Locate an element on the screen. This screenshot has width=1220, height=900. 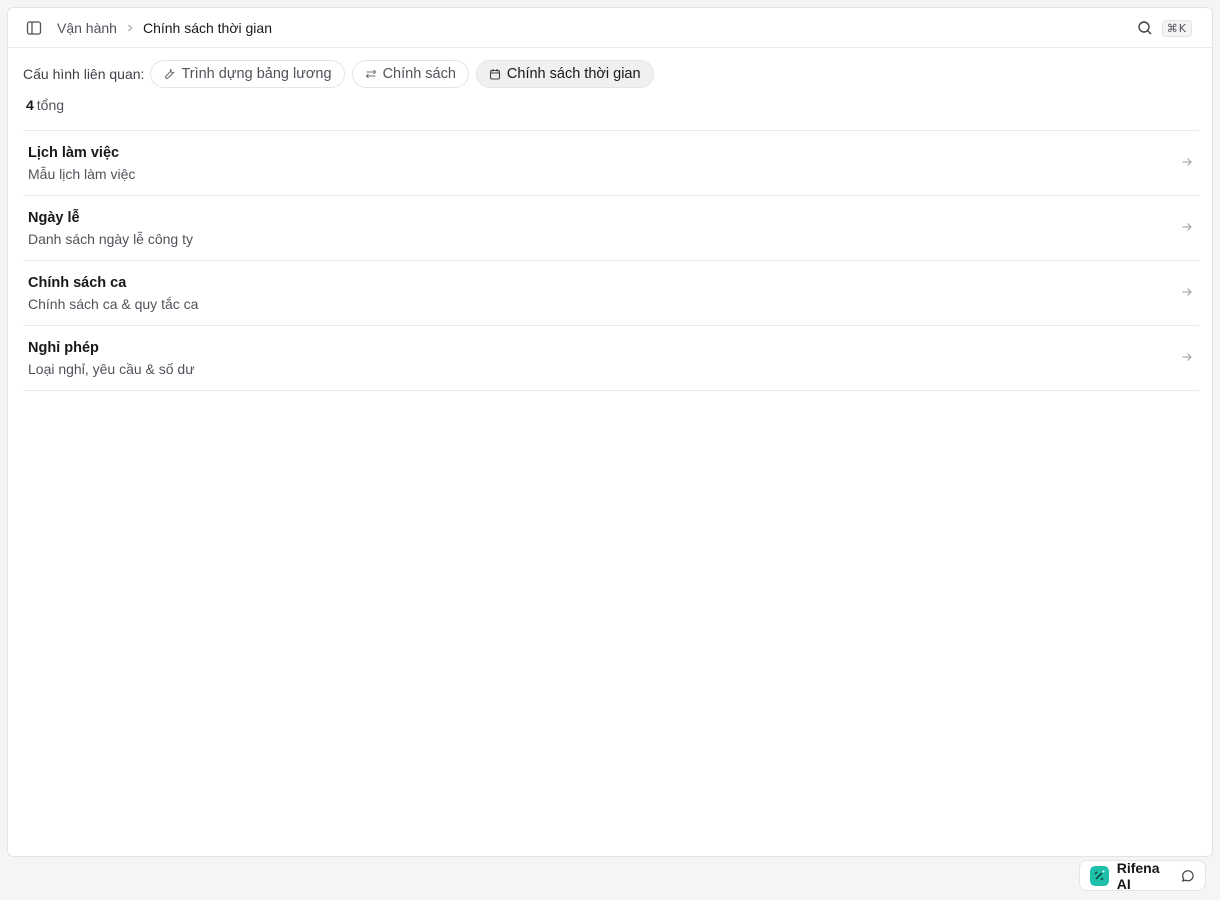
sliders-icon is located at coordinates (371, 74).